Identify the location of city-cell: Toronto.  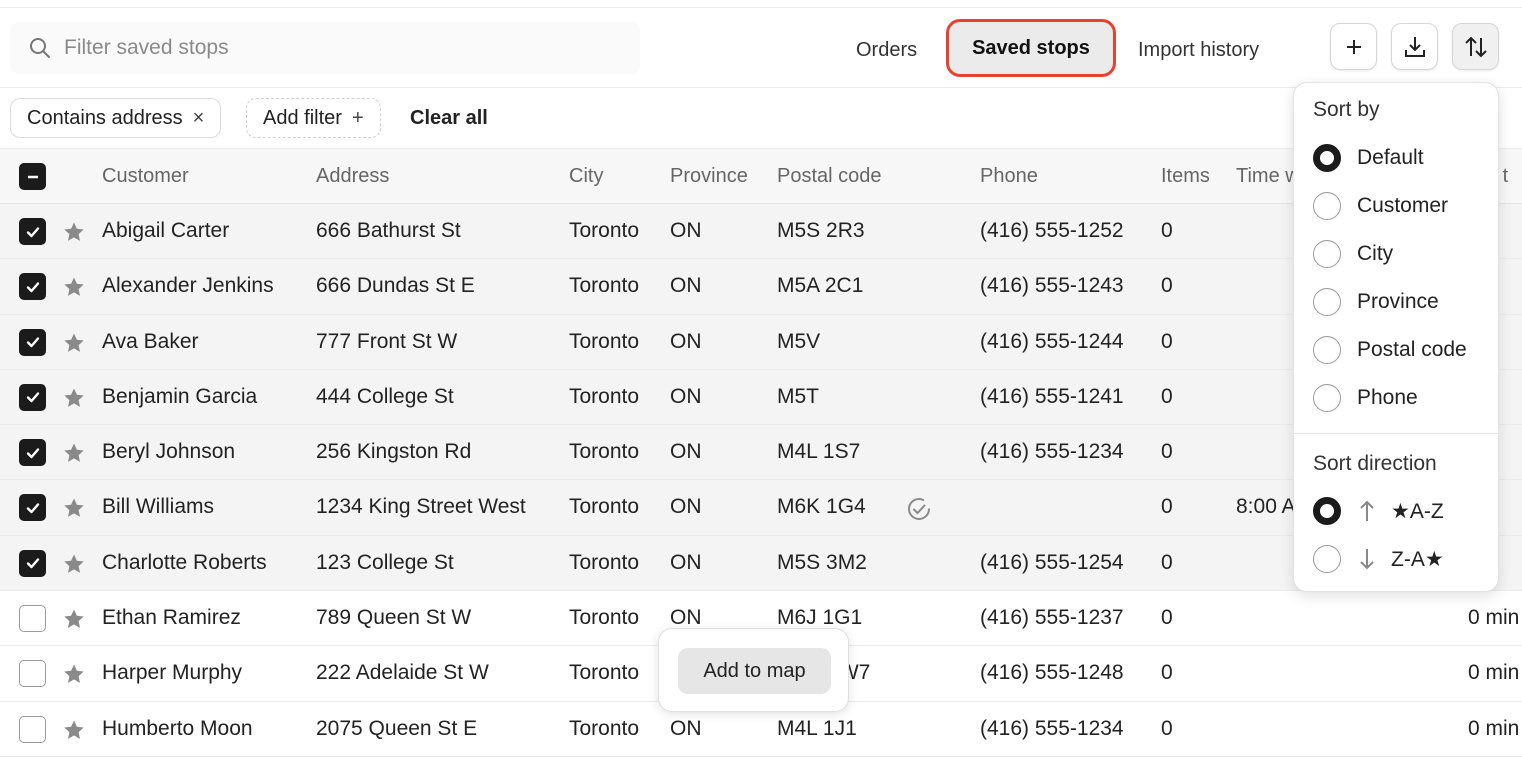
(604, 396).